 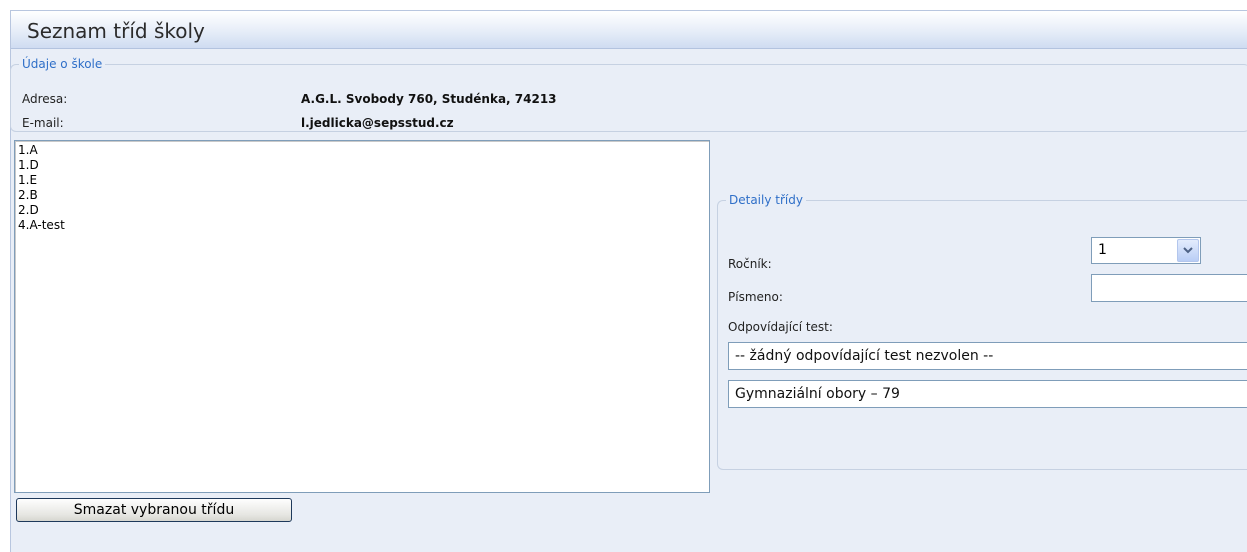 I want to click on list-item: 1.D, so click(x=363, y=165).